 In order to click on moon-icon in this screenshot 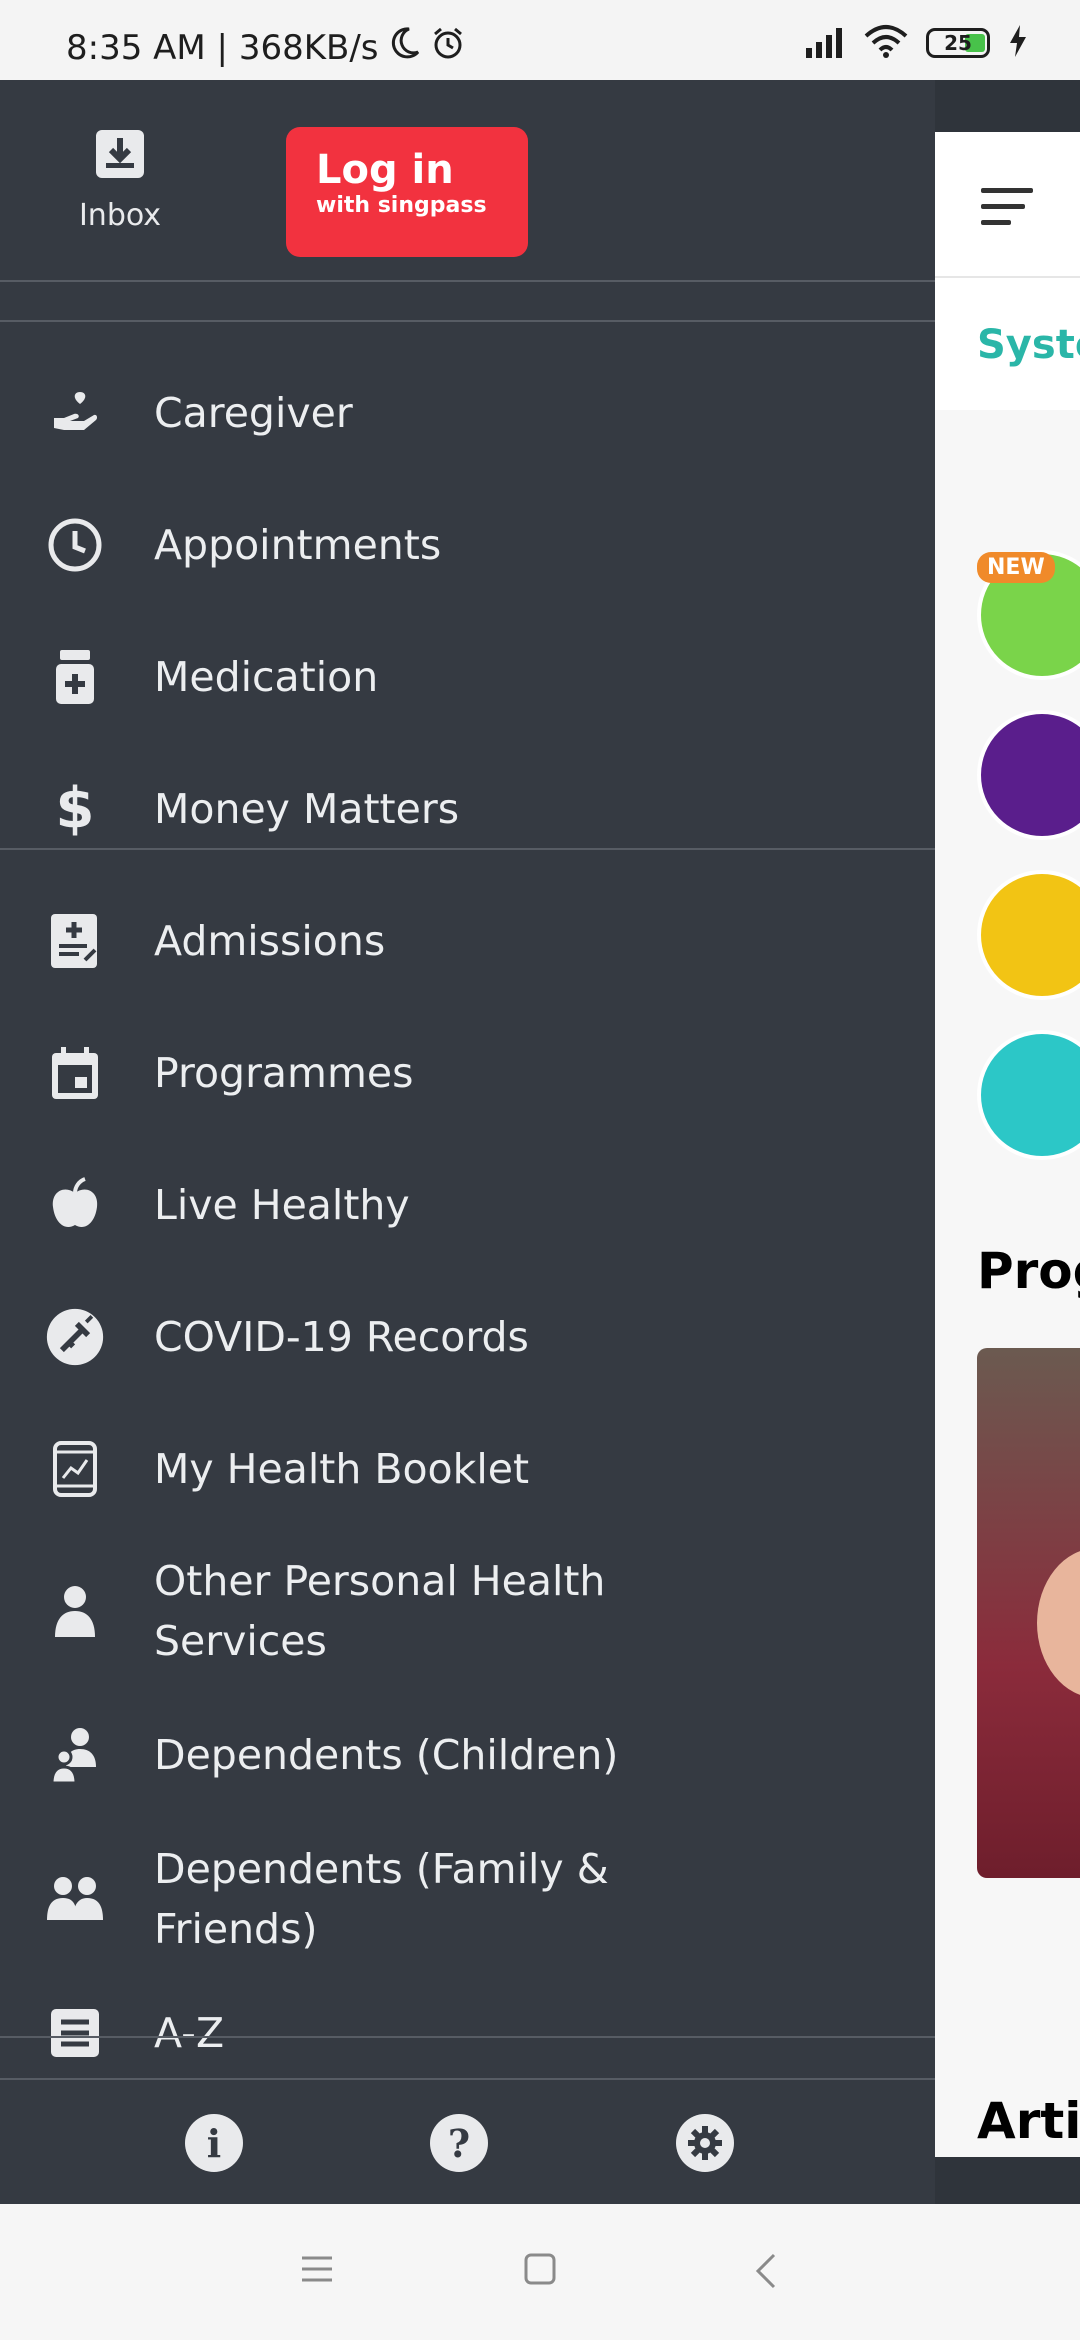, I will do `click(405, 47)`.